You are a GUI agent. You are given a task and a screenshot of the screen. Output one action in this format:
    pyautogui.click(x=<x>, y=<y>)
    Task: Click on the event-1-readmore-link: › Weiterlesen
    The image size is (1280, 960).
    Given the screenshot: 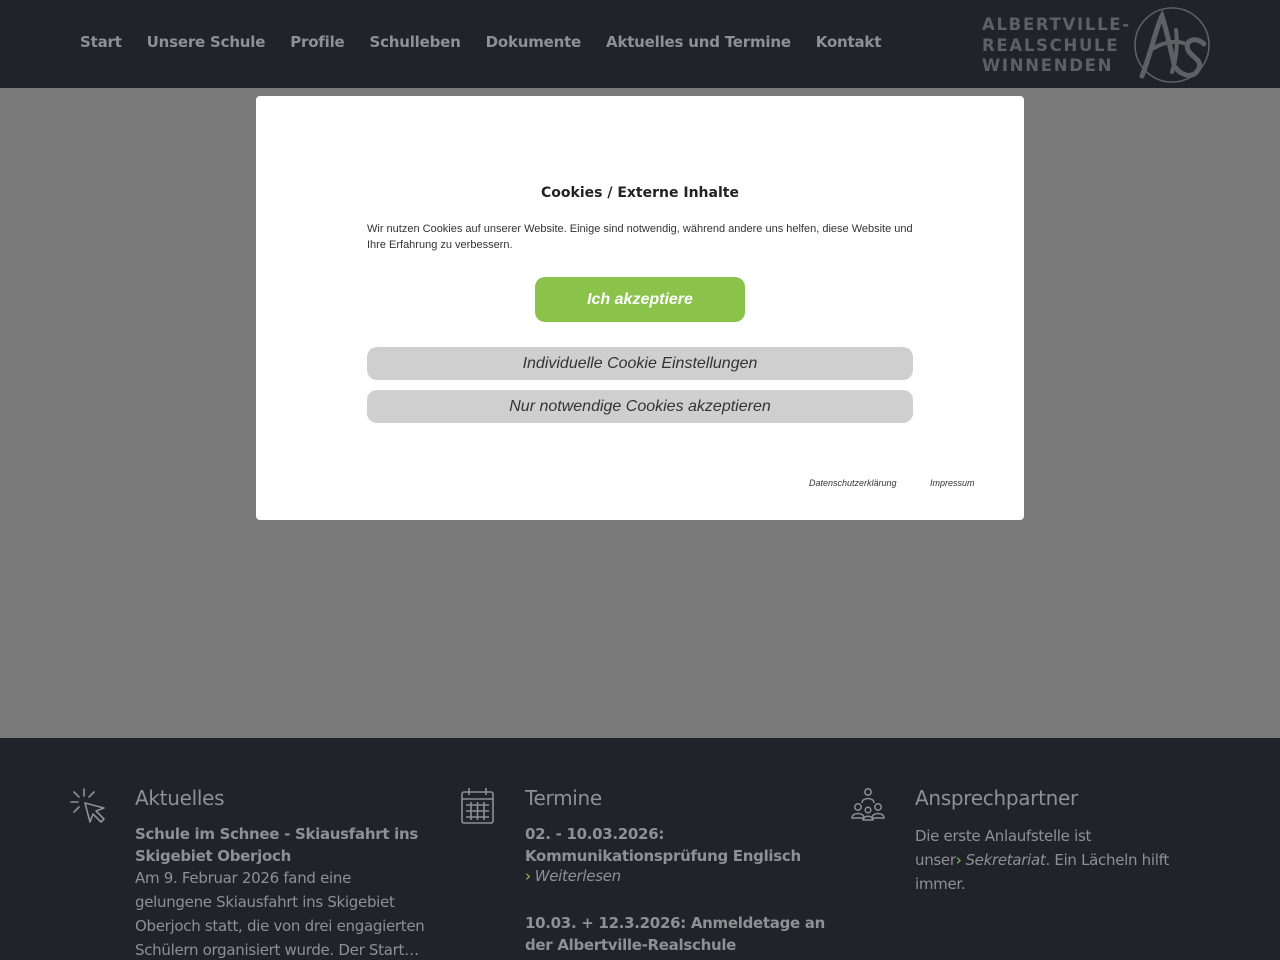 What is the action you would take?
    pyautogui.click(x=573, y=876)
    